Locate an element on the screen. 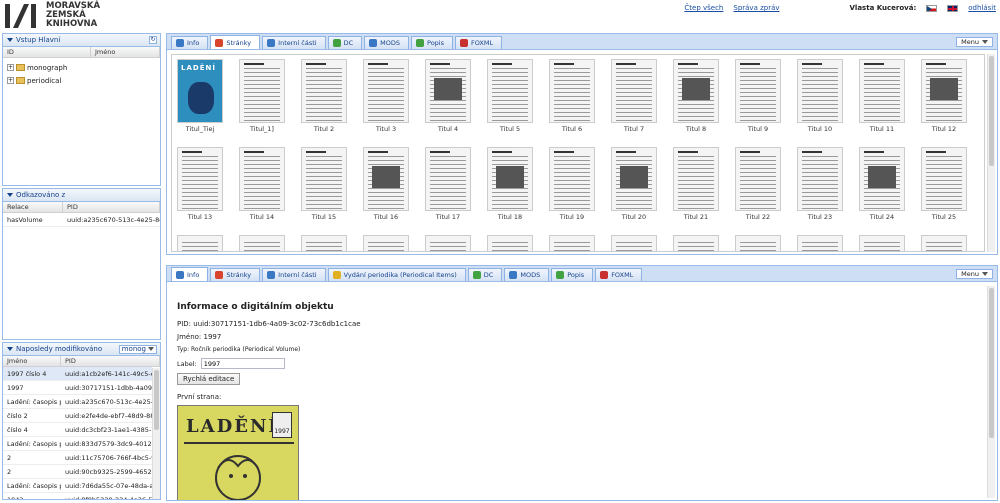  link-all: Čtep všech is located at coordinates (703, 8).